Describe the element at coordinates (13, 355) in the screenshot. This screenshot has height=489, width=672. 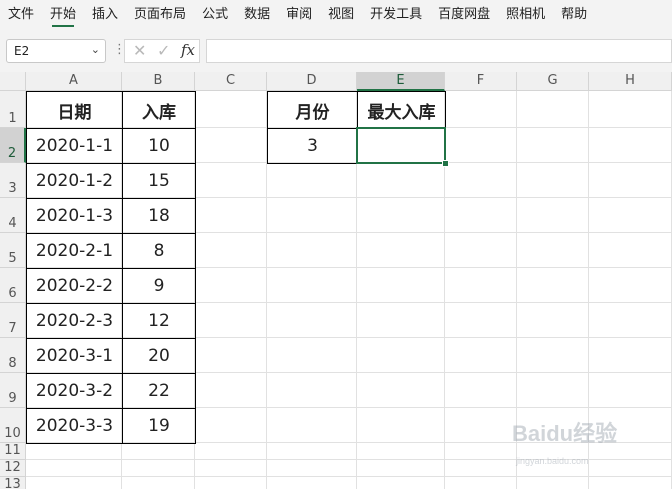
I see `row-header: 8` at that location.